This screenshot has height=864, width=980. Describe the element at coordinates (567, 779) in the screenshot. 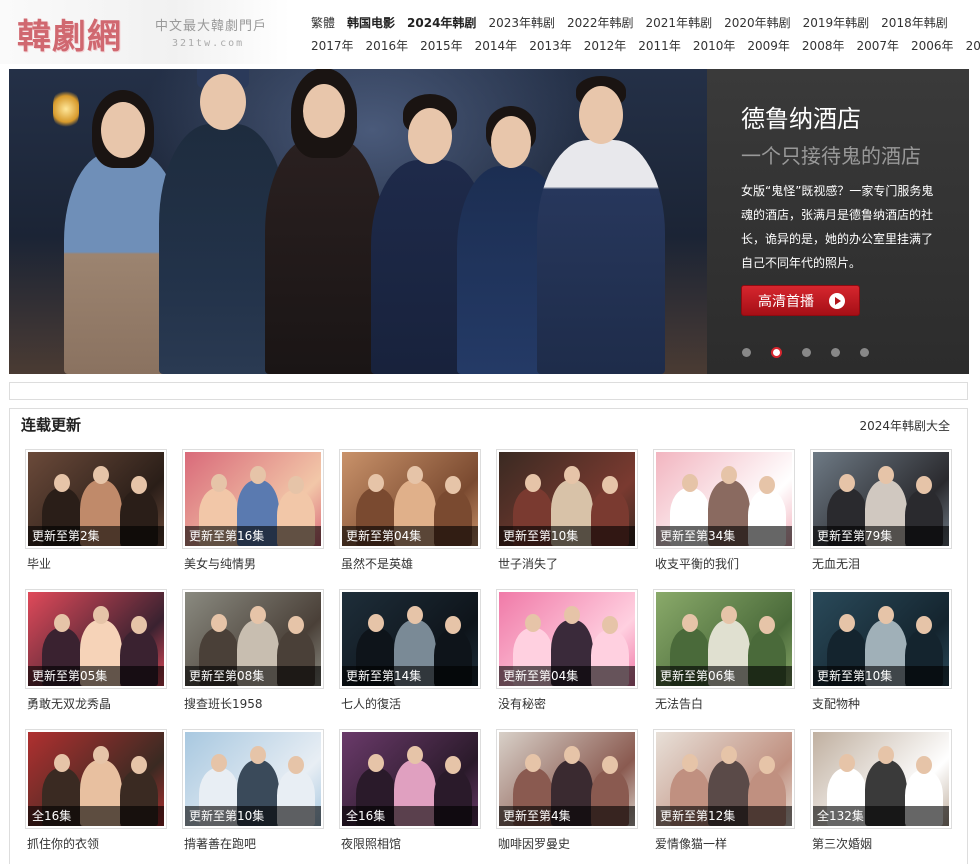

I see `drama-thumbnail: 更新至第4集` at that location.